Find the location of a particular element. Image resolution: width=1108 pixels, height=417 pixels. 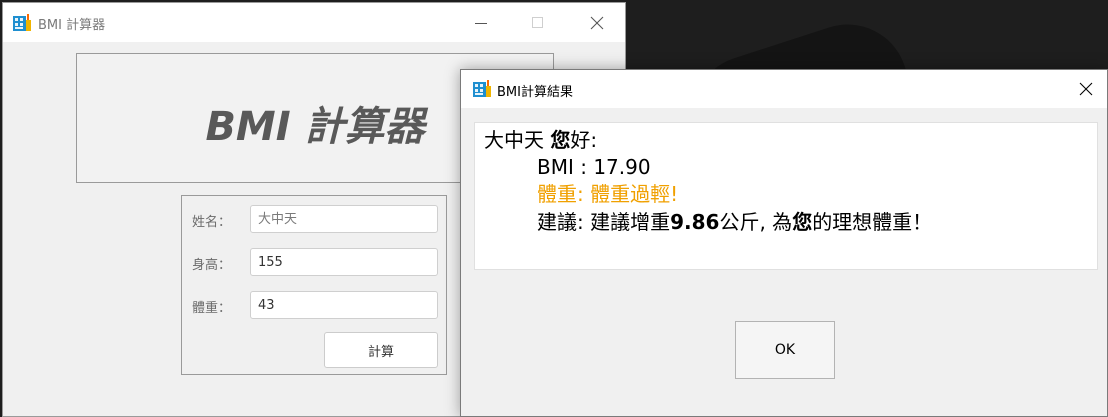

minimize-icon is located at coordinates (481, 23).